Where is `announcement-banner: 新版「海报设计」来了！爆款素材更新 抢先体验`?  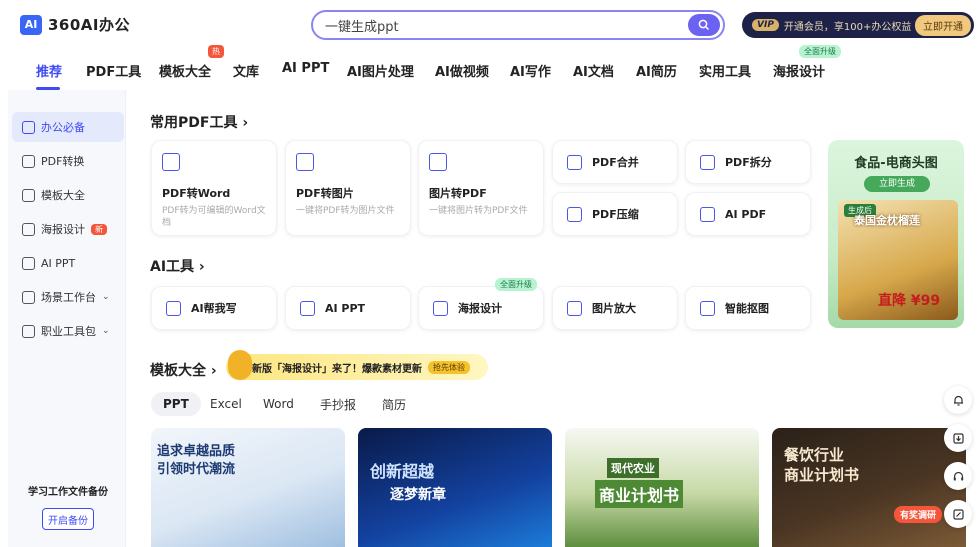
announcement-banner: 新版「海报设计」来了！爆款素材更新 抢先体验 is located at coordinates (357, 367).